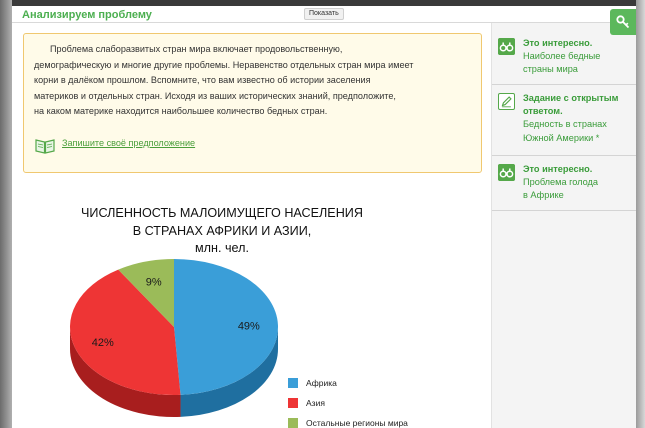 The height and width of the screenshot is (428, 645). I want to click on pie-slice-label-3: 9%, so click(154, 282).